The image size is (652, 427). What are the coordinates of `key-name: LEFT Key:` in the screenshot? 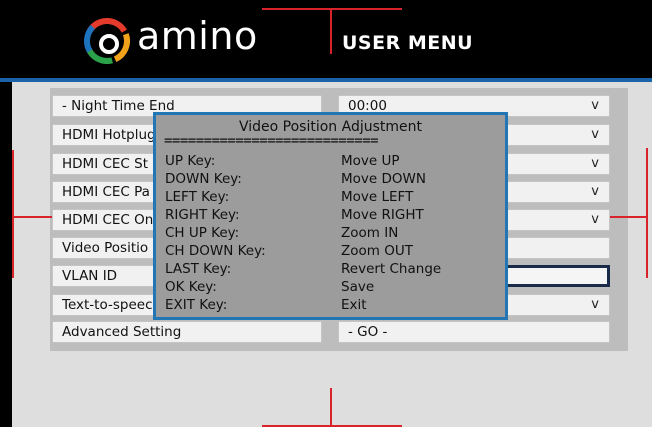 It's located at (197, 197).